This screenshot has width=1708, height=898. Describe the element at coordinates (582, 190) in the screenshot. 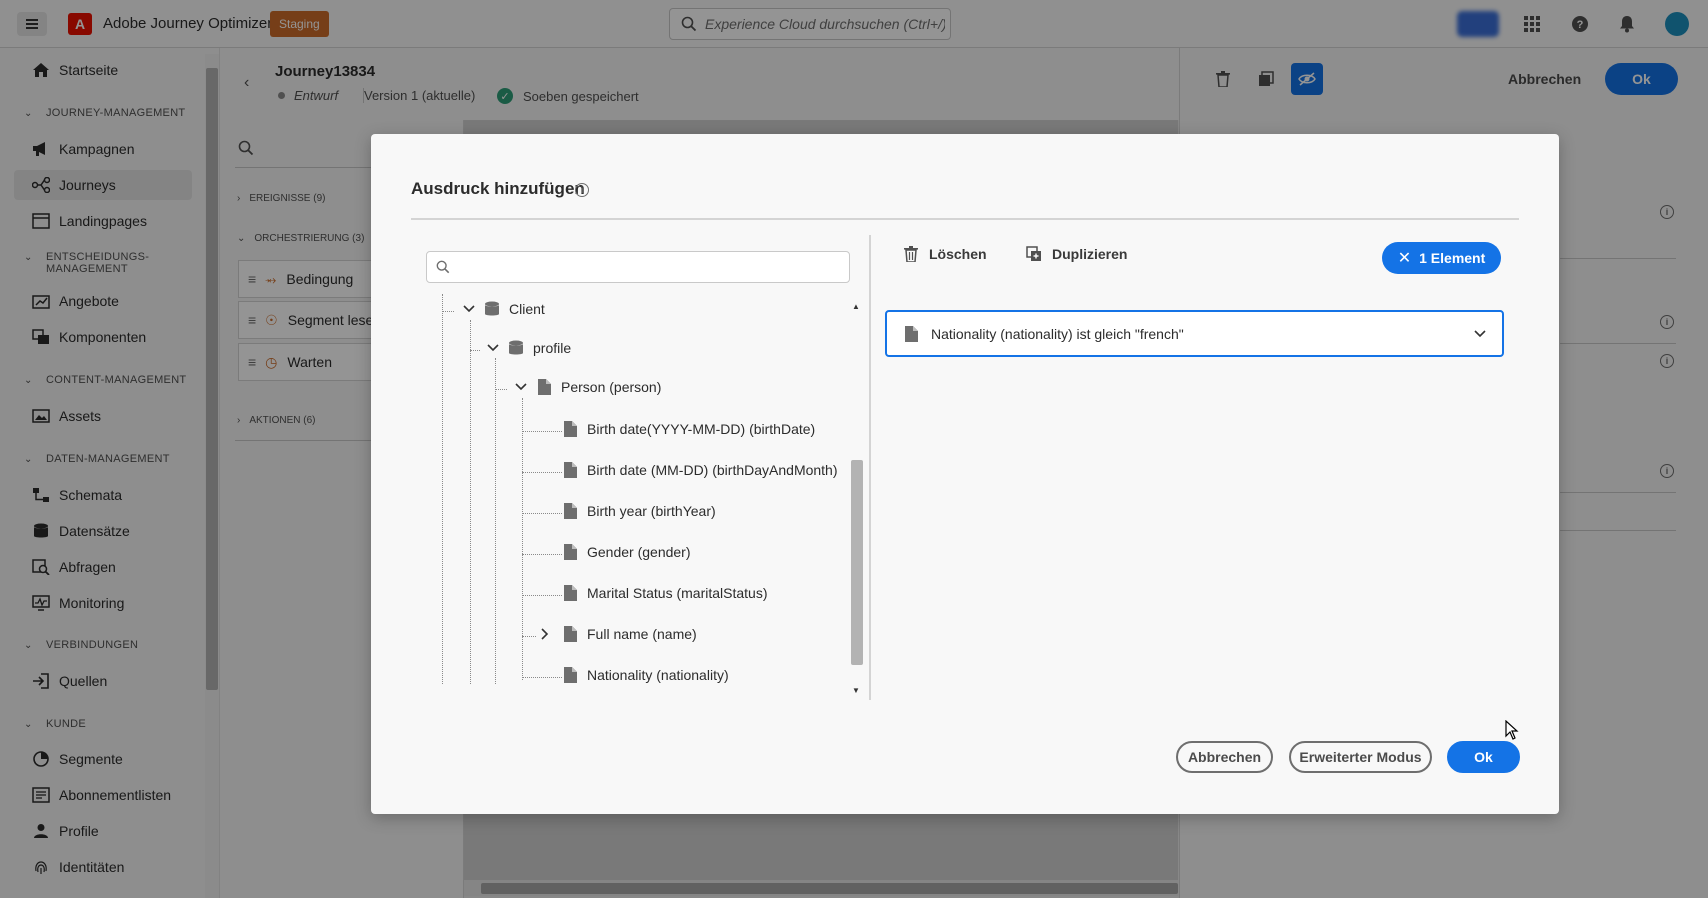

I see `info-icon: i` at that location.